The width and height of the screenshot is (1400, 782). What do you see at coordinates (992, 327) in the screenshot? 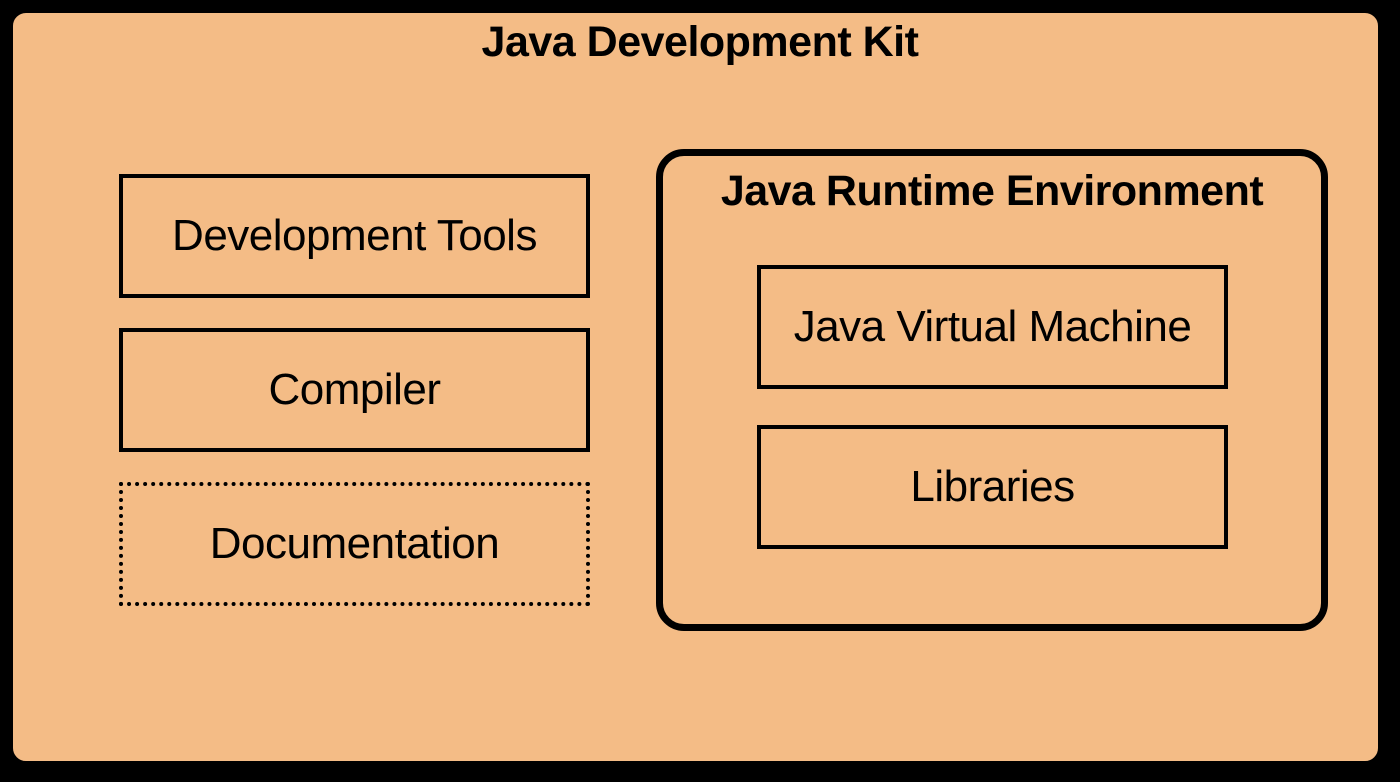
I see `java-virtual-machine-box: Java Virtual Machine` at bounding box center [992, 327].